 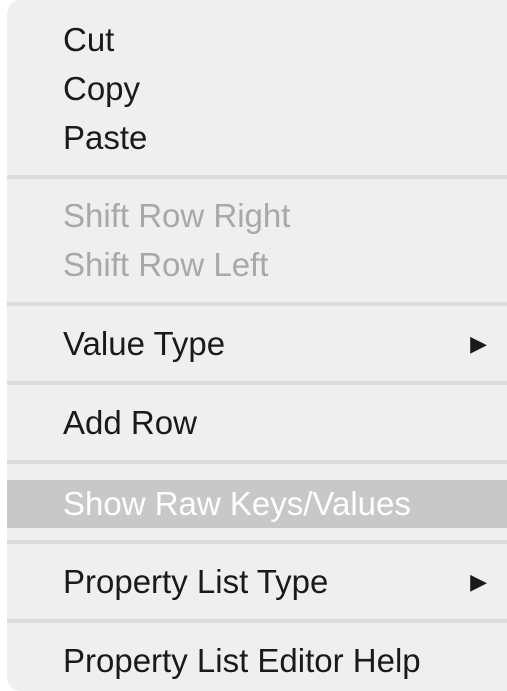 What do you see at coordinates (166, 264) in the screenshot?
I see `menu-item-label: Shift Row Left` at bounding box center [166, 264].